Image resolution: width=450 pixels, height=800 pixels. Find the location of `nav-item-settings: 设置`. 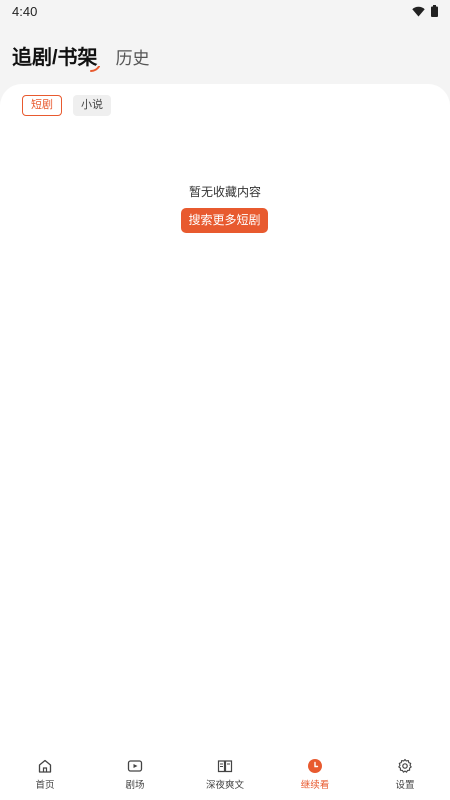

nav-item-settings: 设置 is located at coordinates (405, 772).